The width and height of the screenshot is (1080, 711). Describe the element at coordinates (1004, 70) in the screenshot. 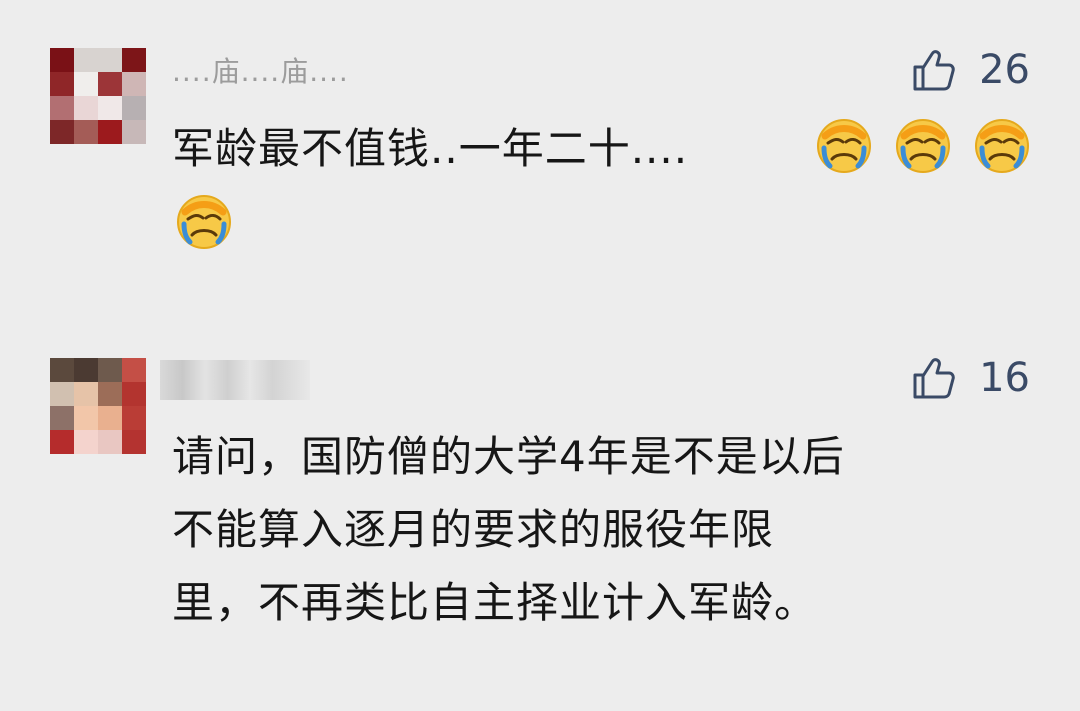

I see `like-count: 26` at that location.